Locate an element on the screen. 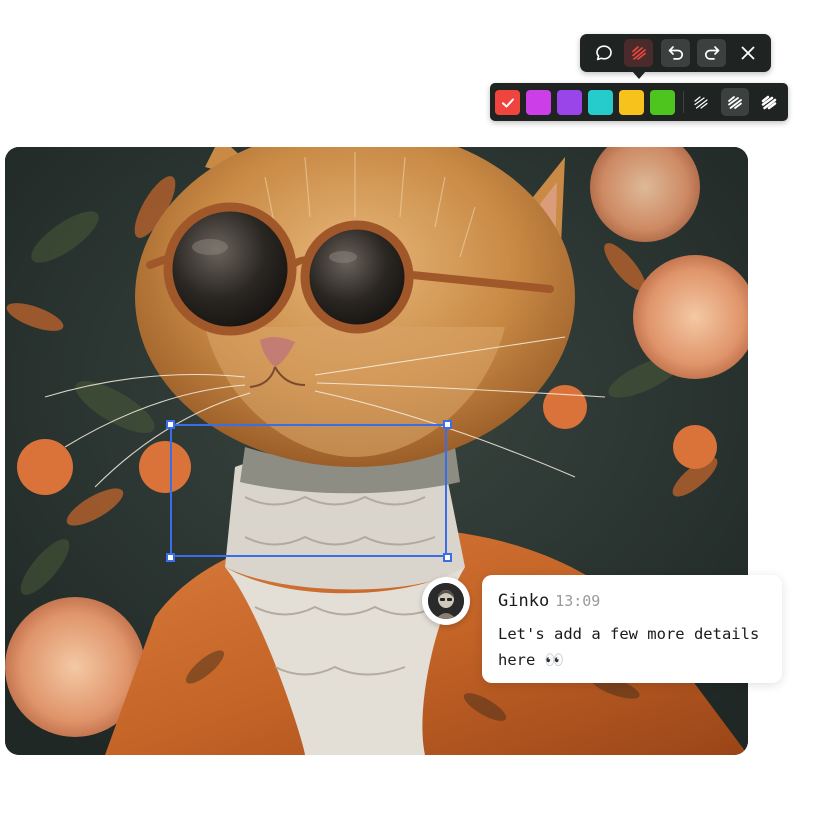 The image size is (828, 828). color-swatch-cyan is located at coordinates (600, 102).